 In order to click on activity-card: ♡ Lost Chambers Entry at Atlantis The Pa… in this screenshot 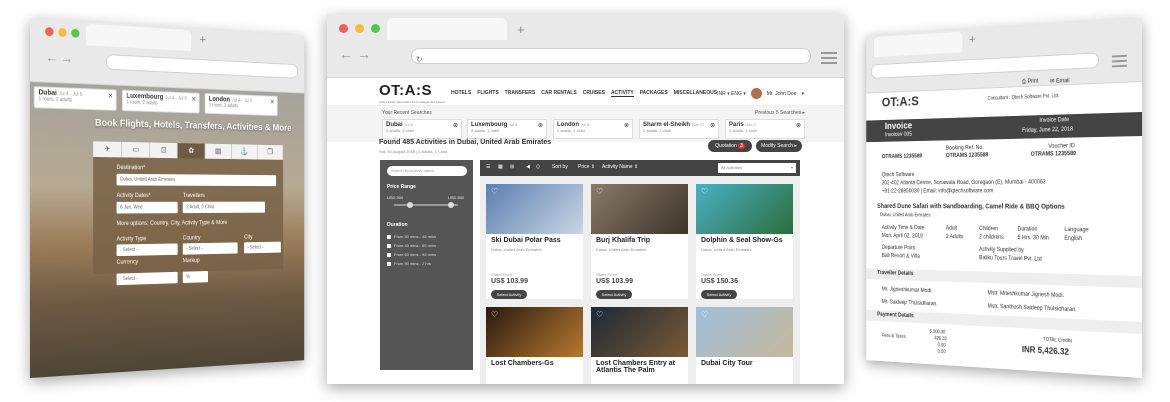, I will do `click(639, 345)`.